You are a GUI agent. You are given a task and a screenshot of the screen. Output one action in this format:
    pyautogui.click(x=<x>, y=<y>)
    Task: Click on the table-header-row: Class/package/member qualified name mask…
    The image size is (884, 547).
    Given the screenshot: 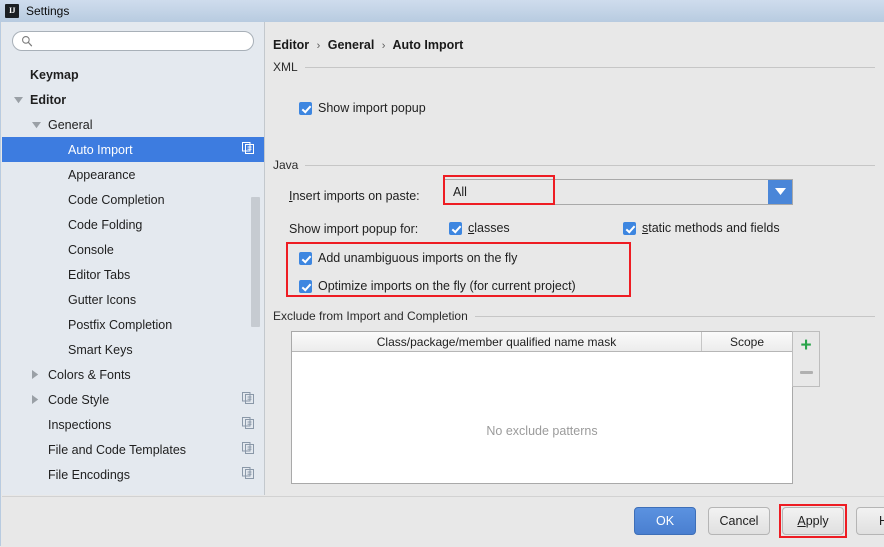 What is the action you would take?
    pyautogui.click(x=542, y=342)
    